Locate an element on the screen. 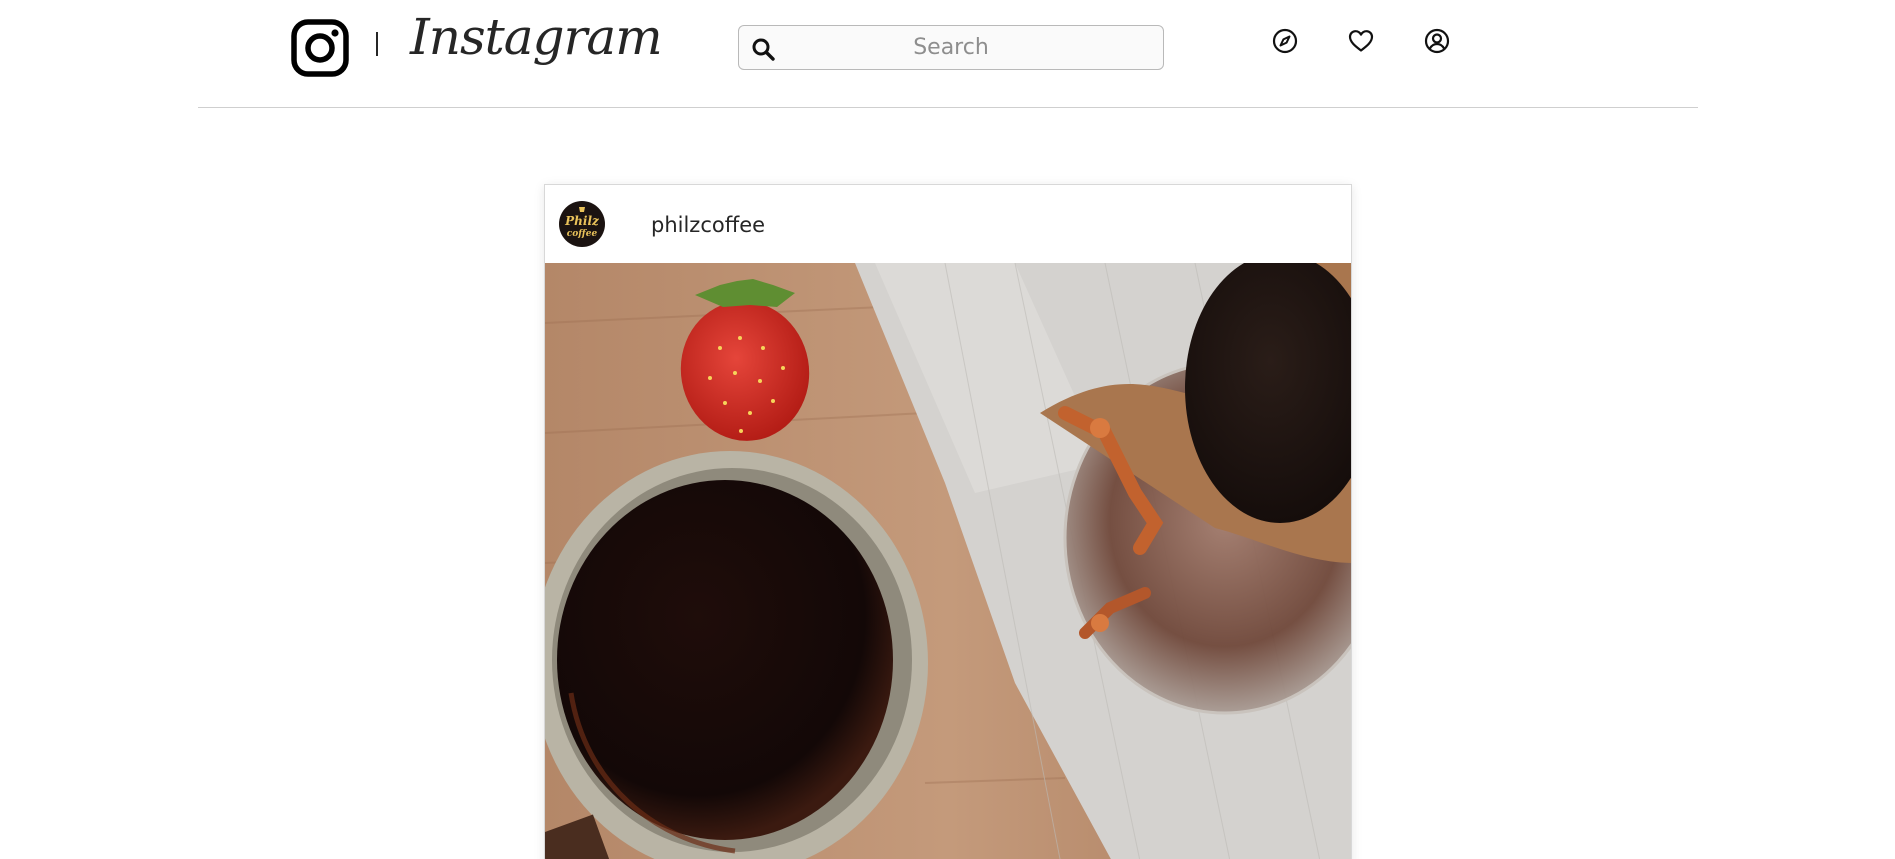 The height and width of the screenshot is (859, 1895). philz-logo-icon: Philz coffee is located at coordinates (582, 223).